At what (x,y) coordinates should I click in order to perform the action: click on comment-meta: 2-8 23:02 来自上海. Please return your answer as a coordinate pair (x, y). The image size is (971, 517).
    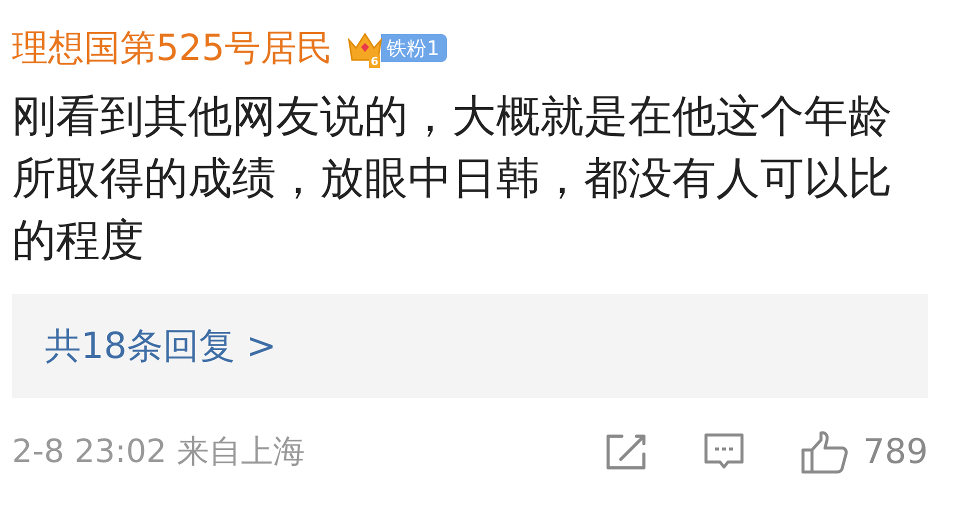
    Looking at the image, I should click on (158, 451).